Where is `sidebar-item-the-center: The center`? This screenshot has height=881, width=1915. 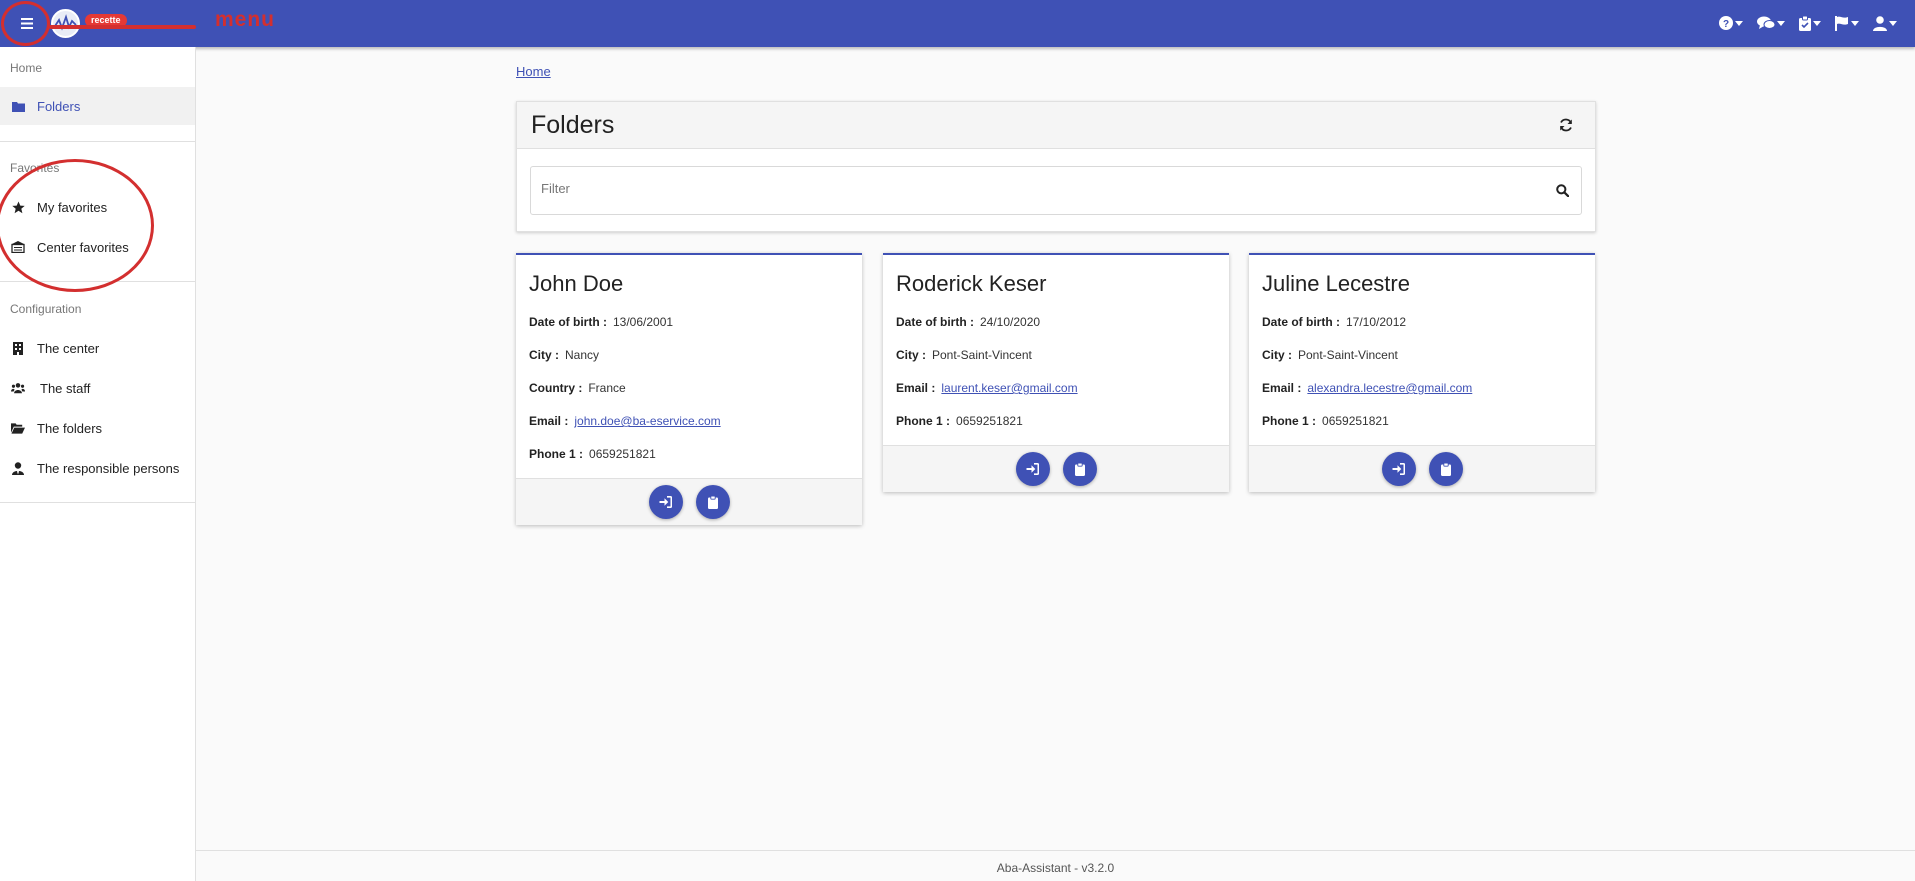
sidebar-item-the-center: The center is located at coordinates (97, 348).